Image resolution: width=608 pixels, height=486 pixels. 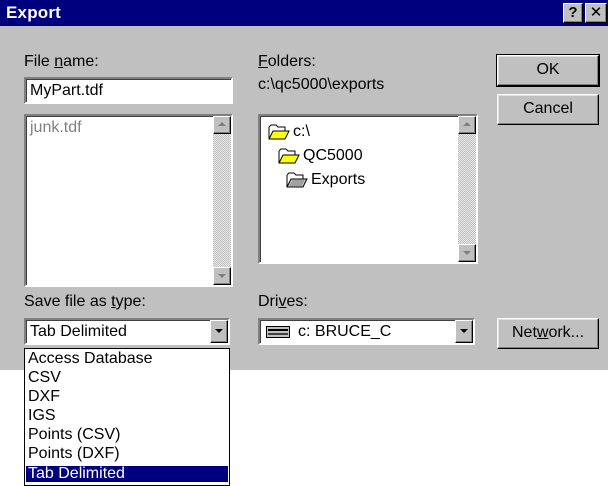 What do you see at coordinates (127, 359) in the screenshot?
I see `save-type-option: Access Database` at bounding box center [127, 359].